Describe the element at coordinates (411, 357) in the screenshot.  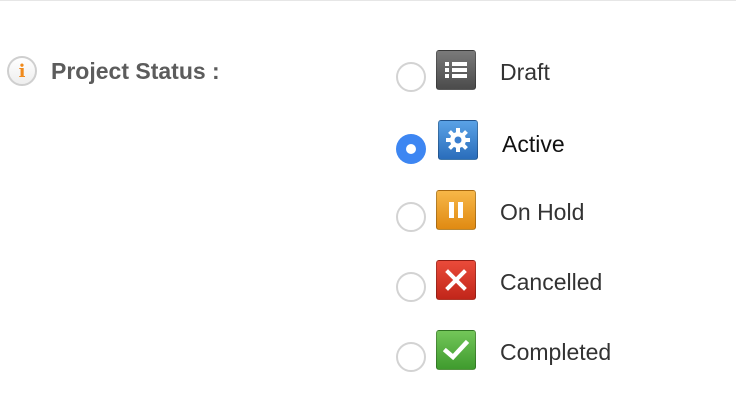
I see `radio-completed` at that location.